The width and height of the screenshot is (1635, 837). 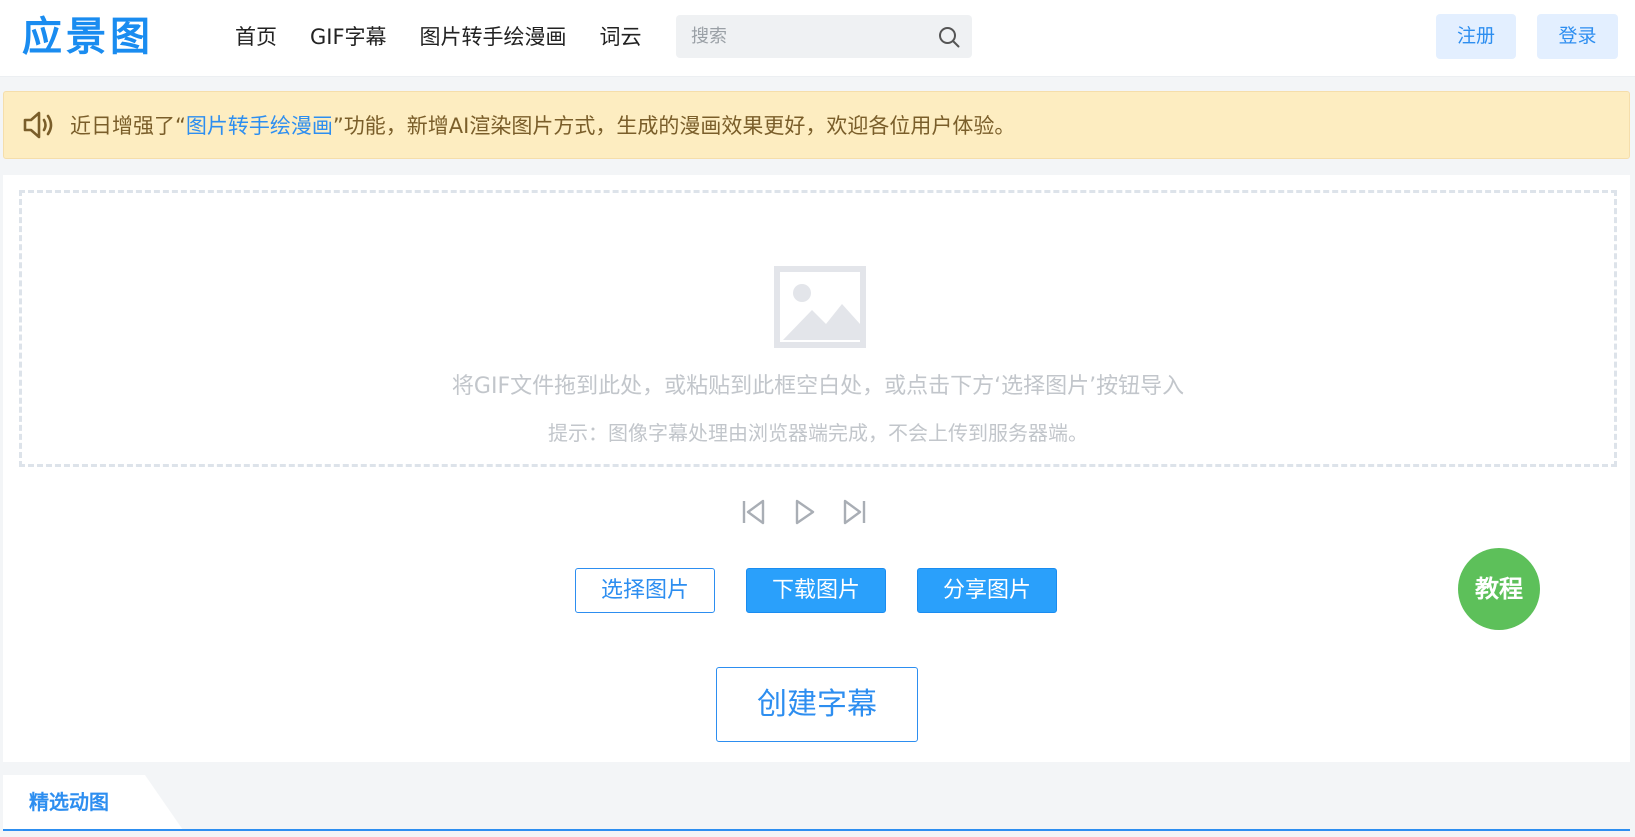 I want to click on skip-back-icon, so click(x=753, y=512).